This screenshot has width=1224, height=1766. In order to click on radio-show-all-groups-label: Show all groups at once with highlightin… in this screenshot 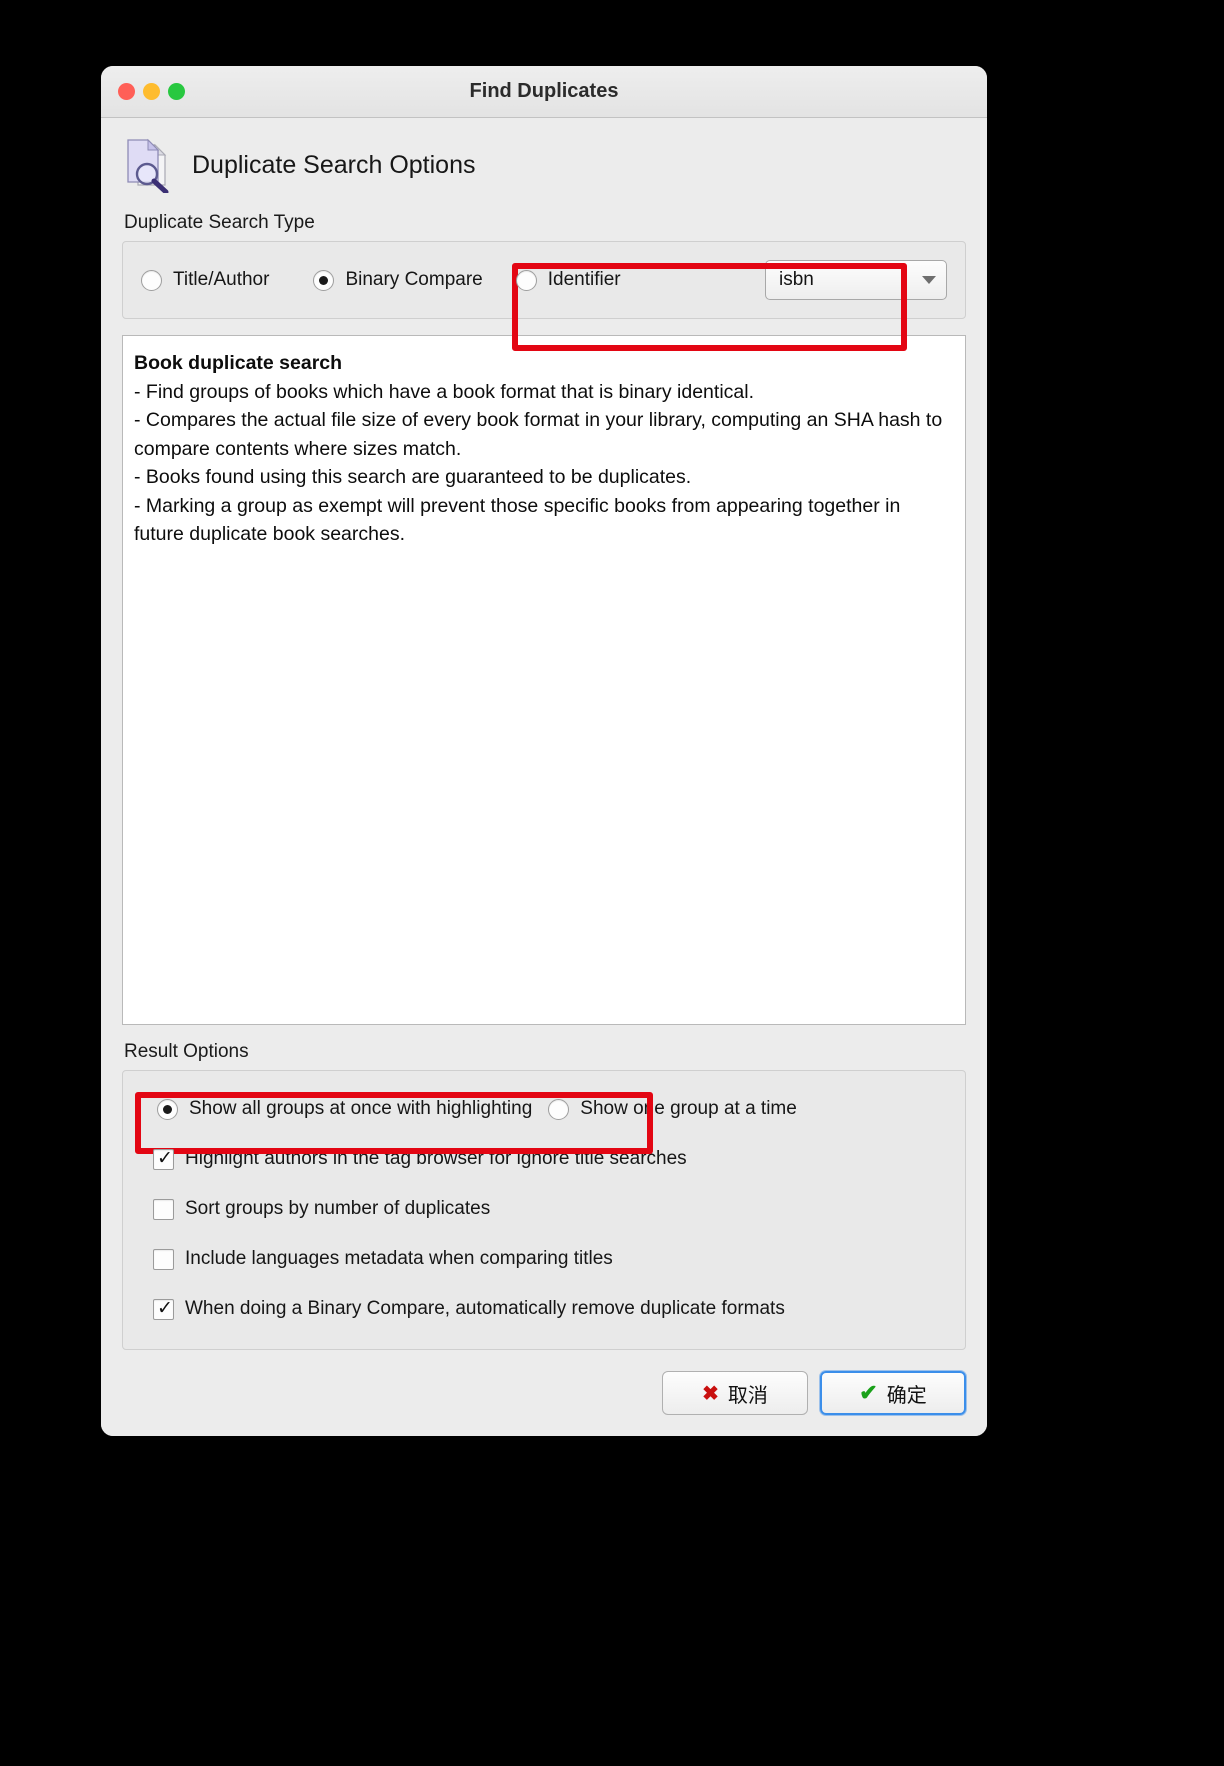, I will do `click(361, 1108)`.